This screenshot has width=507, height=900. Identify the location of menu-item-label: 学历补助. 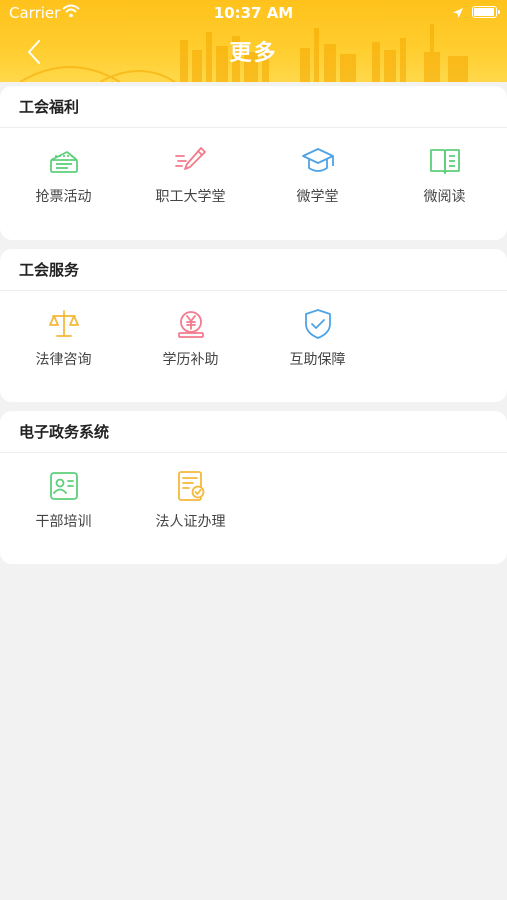
(190, 360).